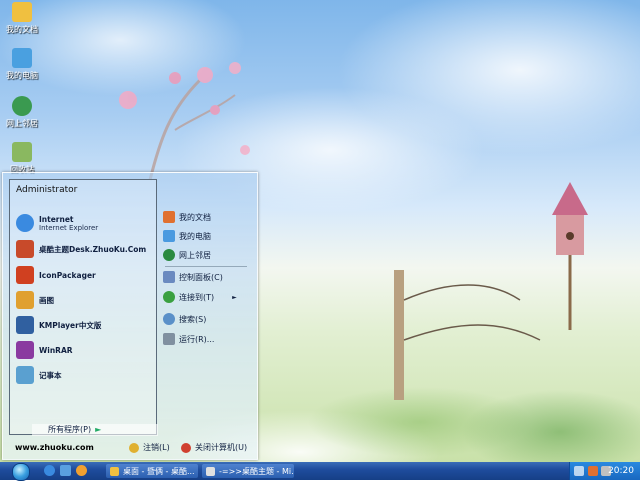 This screenshot has height=481, width=640. Describe the element at coordinates (70, 325) in the screenshot. I see `start-item-title: KMPlayer中文版` at that location.